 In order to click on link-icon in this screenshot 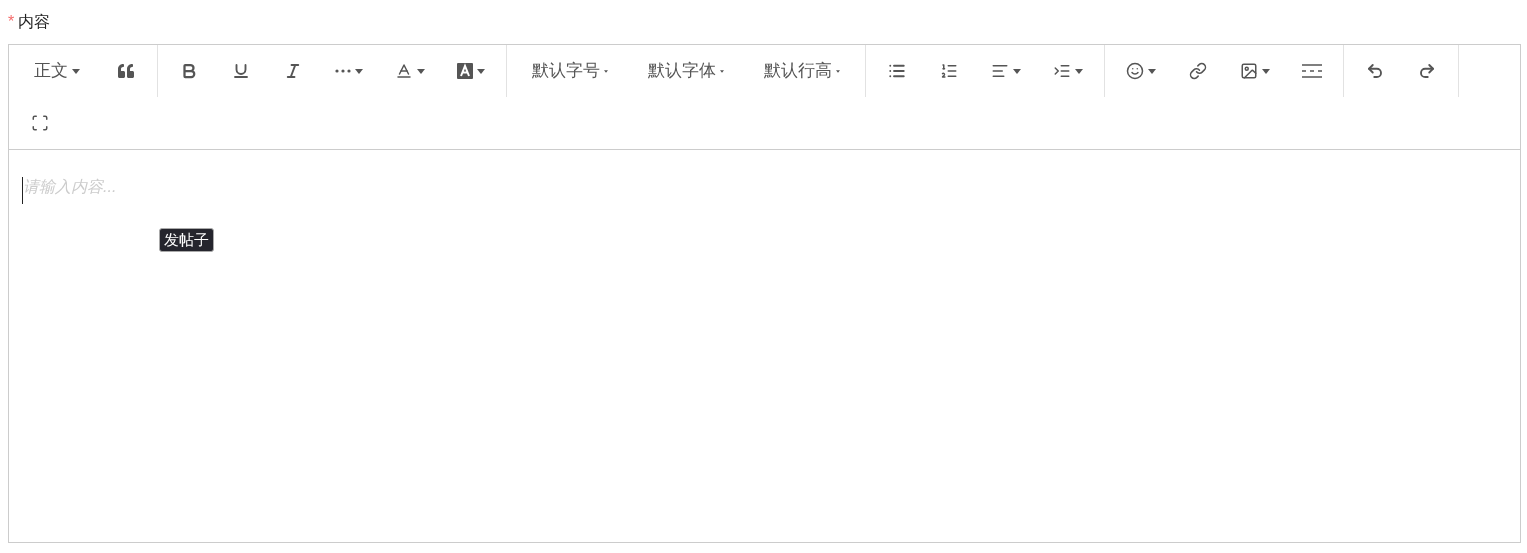, I will do `click(1198, 71)`.